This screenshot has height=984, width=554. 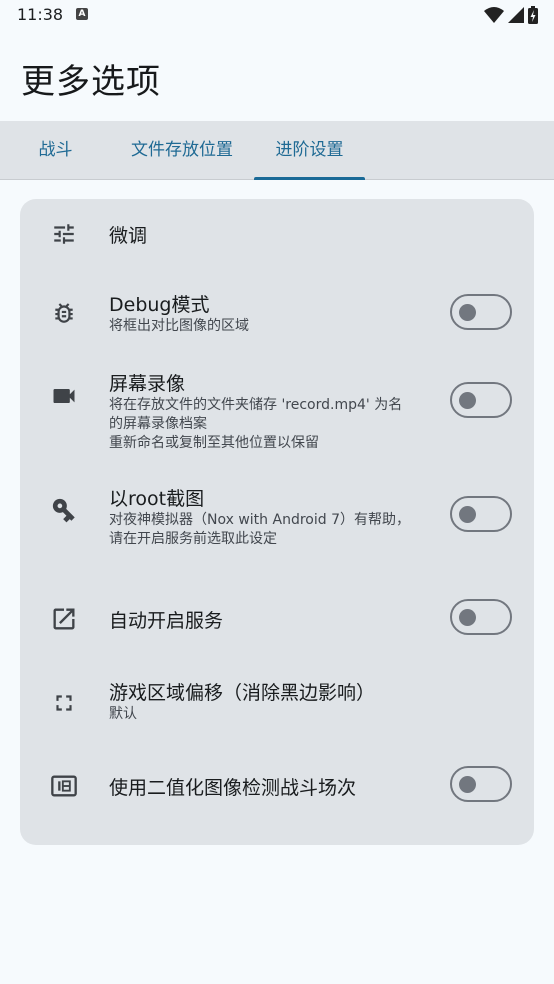 I want to click on binary-battle-detection-toggle, so click(x=481, y=784).